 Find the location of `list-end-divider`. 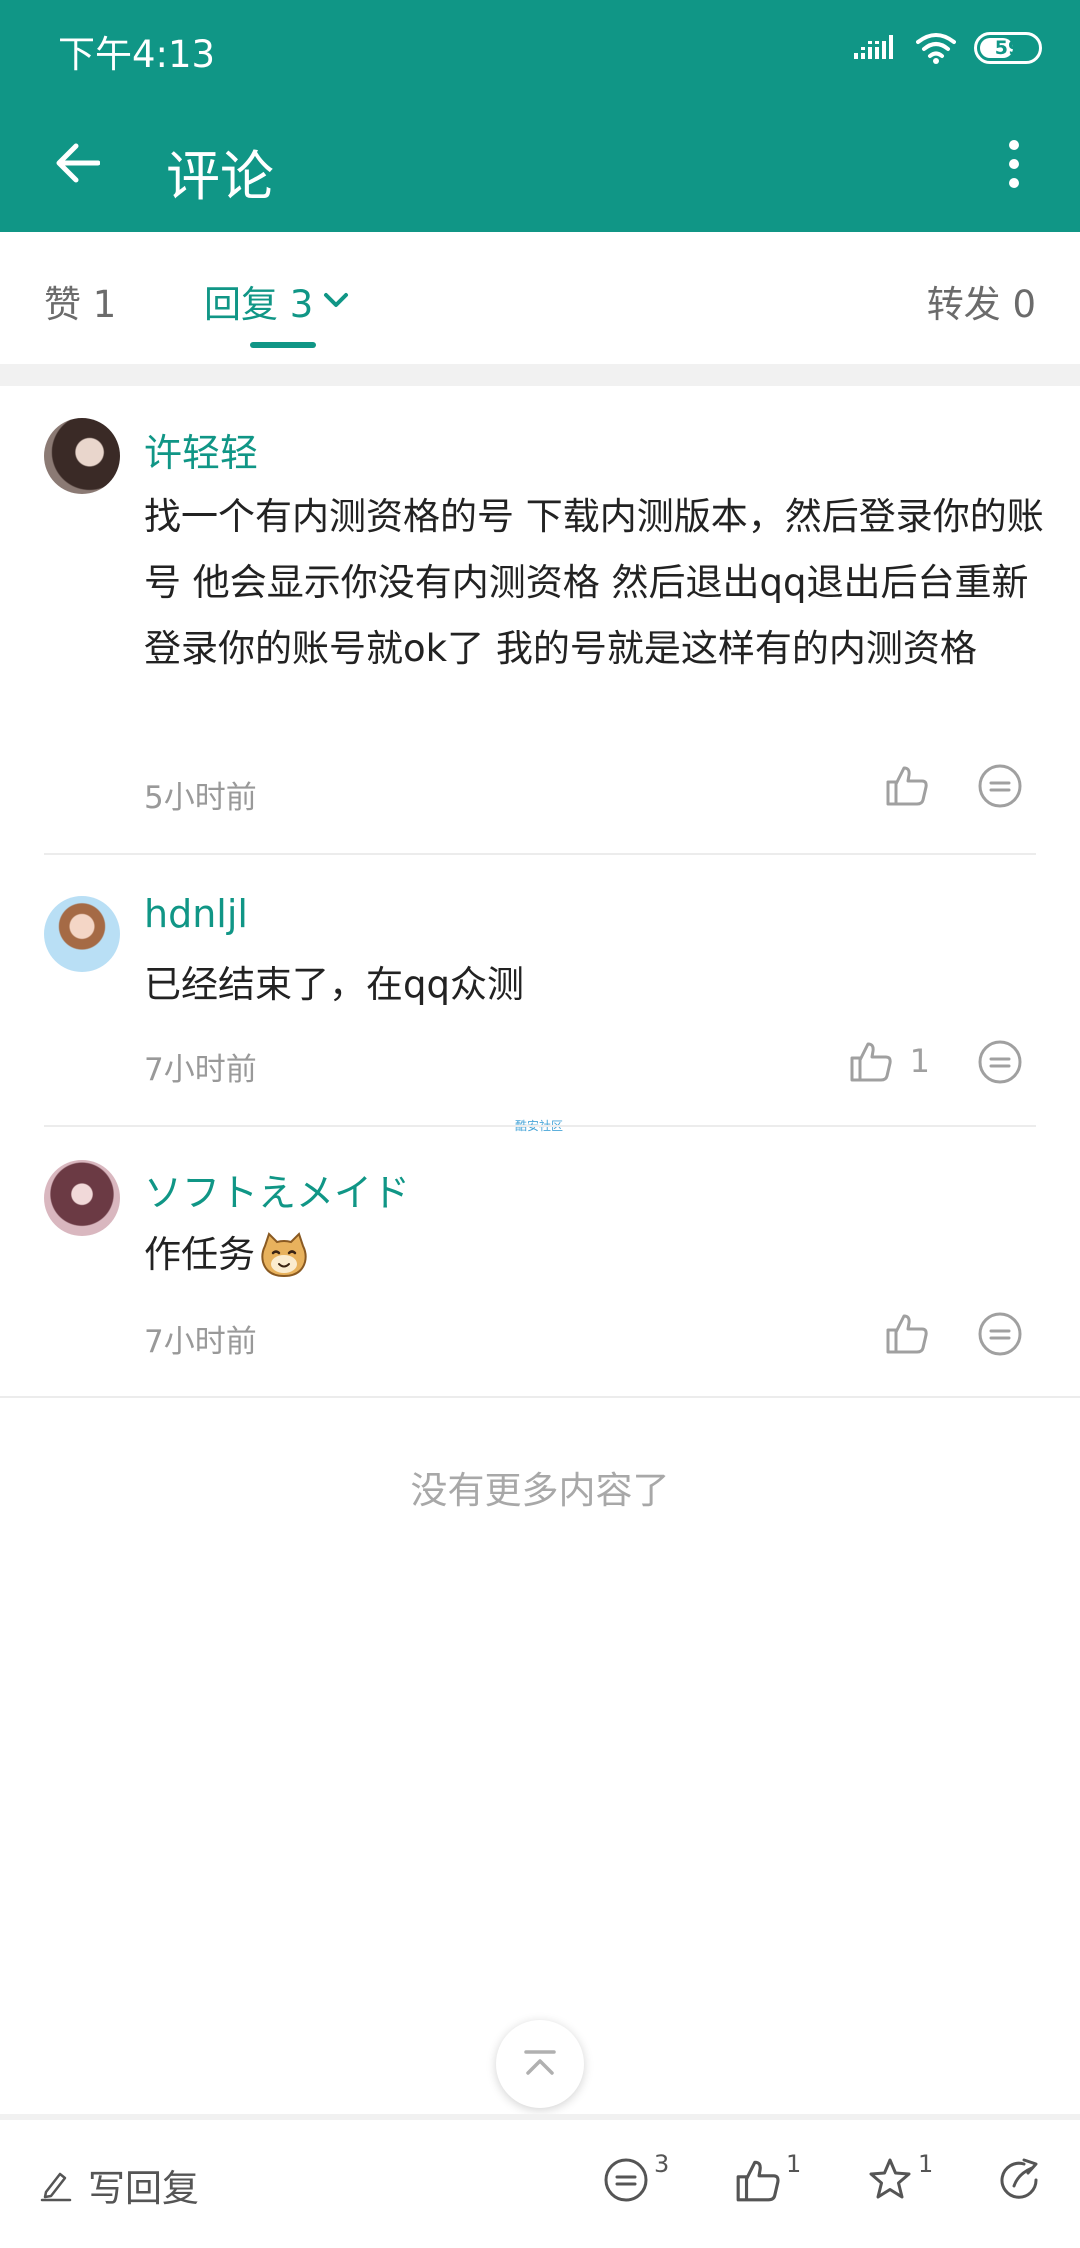

list-end-divider is located at coordinates (540, 1397).